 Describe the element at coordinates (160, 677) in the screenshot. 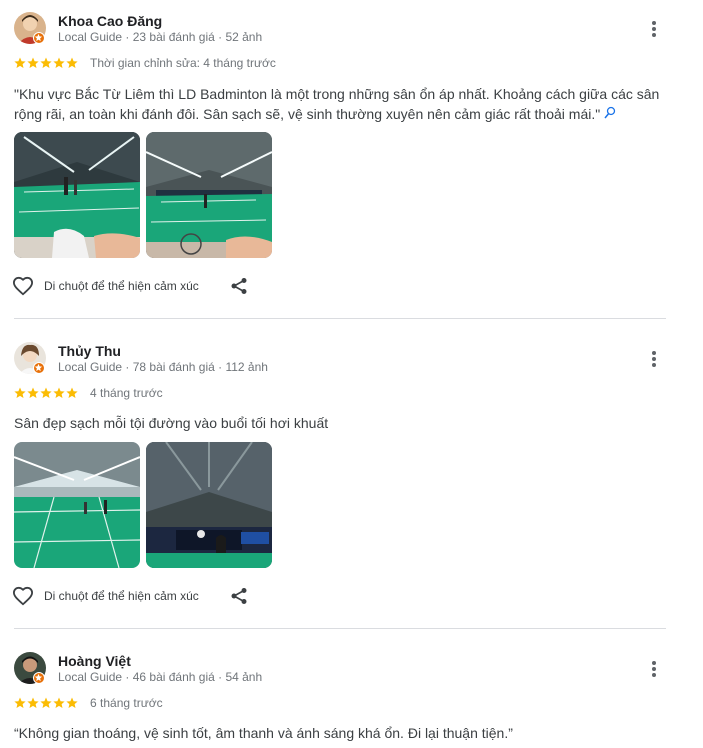

I see `reviewer-meta: Local Guide · 46 bài đánh giá · 54 ảnh` at that location.